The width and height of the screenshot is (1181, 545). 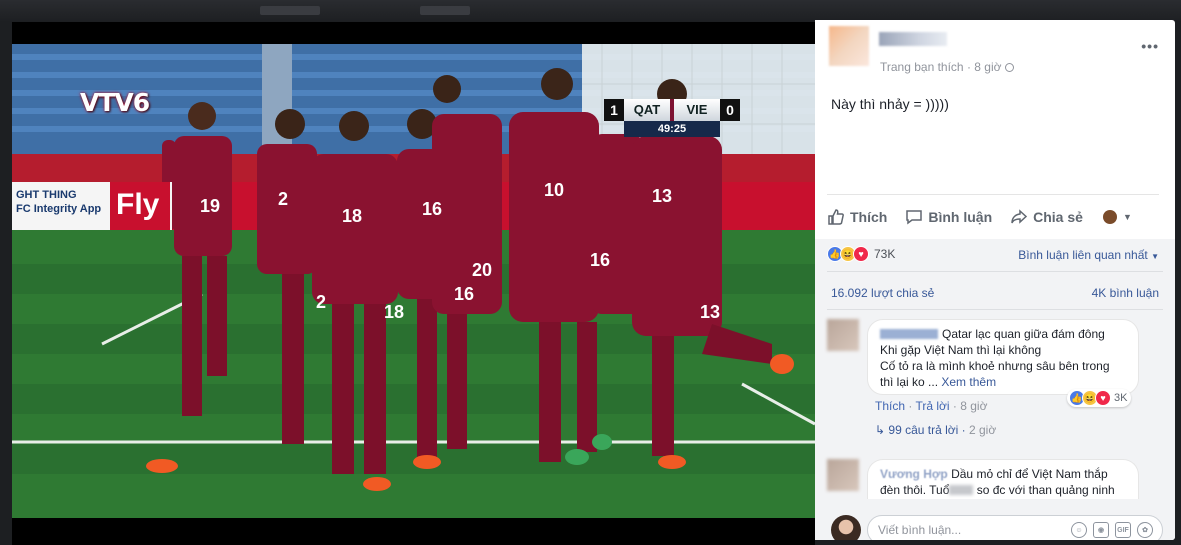 I want to click on see-more-link: Xem thêm, so click(x=968, y=382).